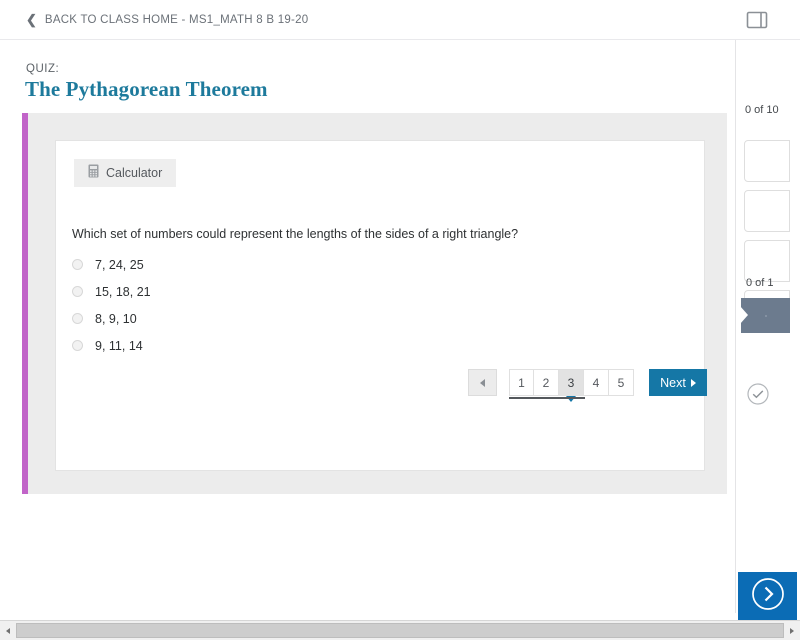 The width and height of the screenshot is (800, 640). Describe the element at coordinates (134, 173) in the screenshot. I see `calculator-label: Calculator` at that location.